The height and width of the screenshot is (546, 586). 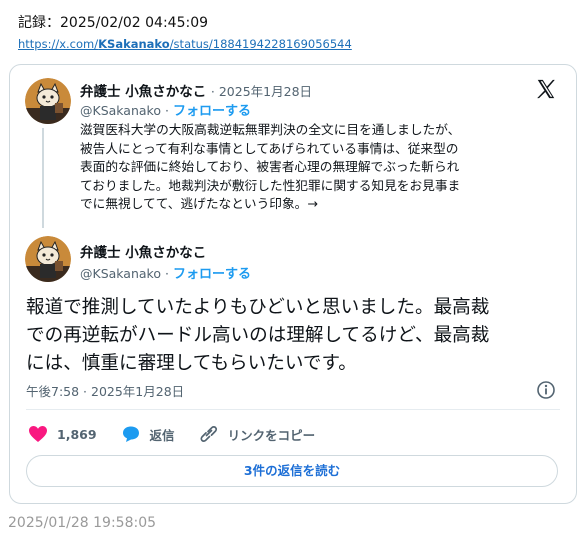 I want to click on tweet-timestamp: 午後7:58 · 2025年1月28日, so click(x=105, y=390).